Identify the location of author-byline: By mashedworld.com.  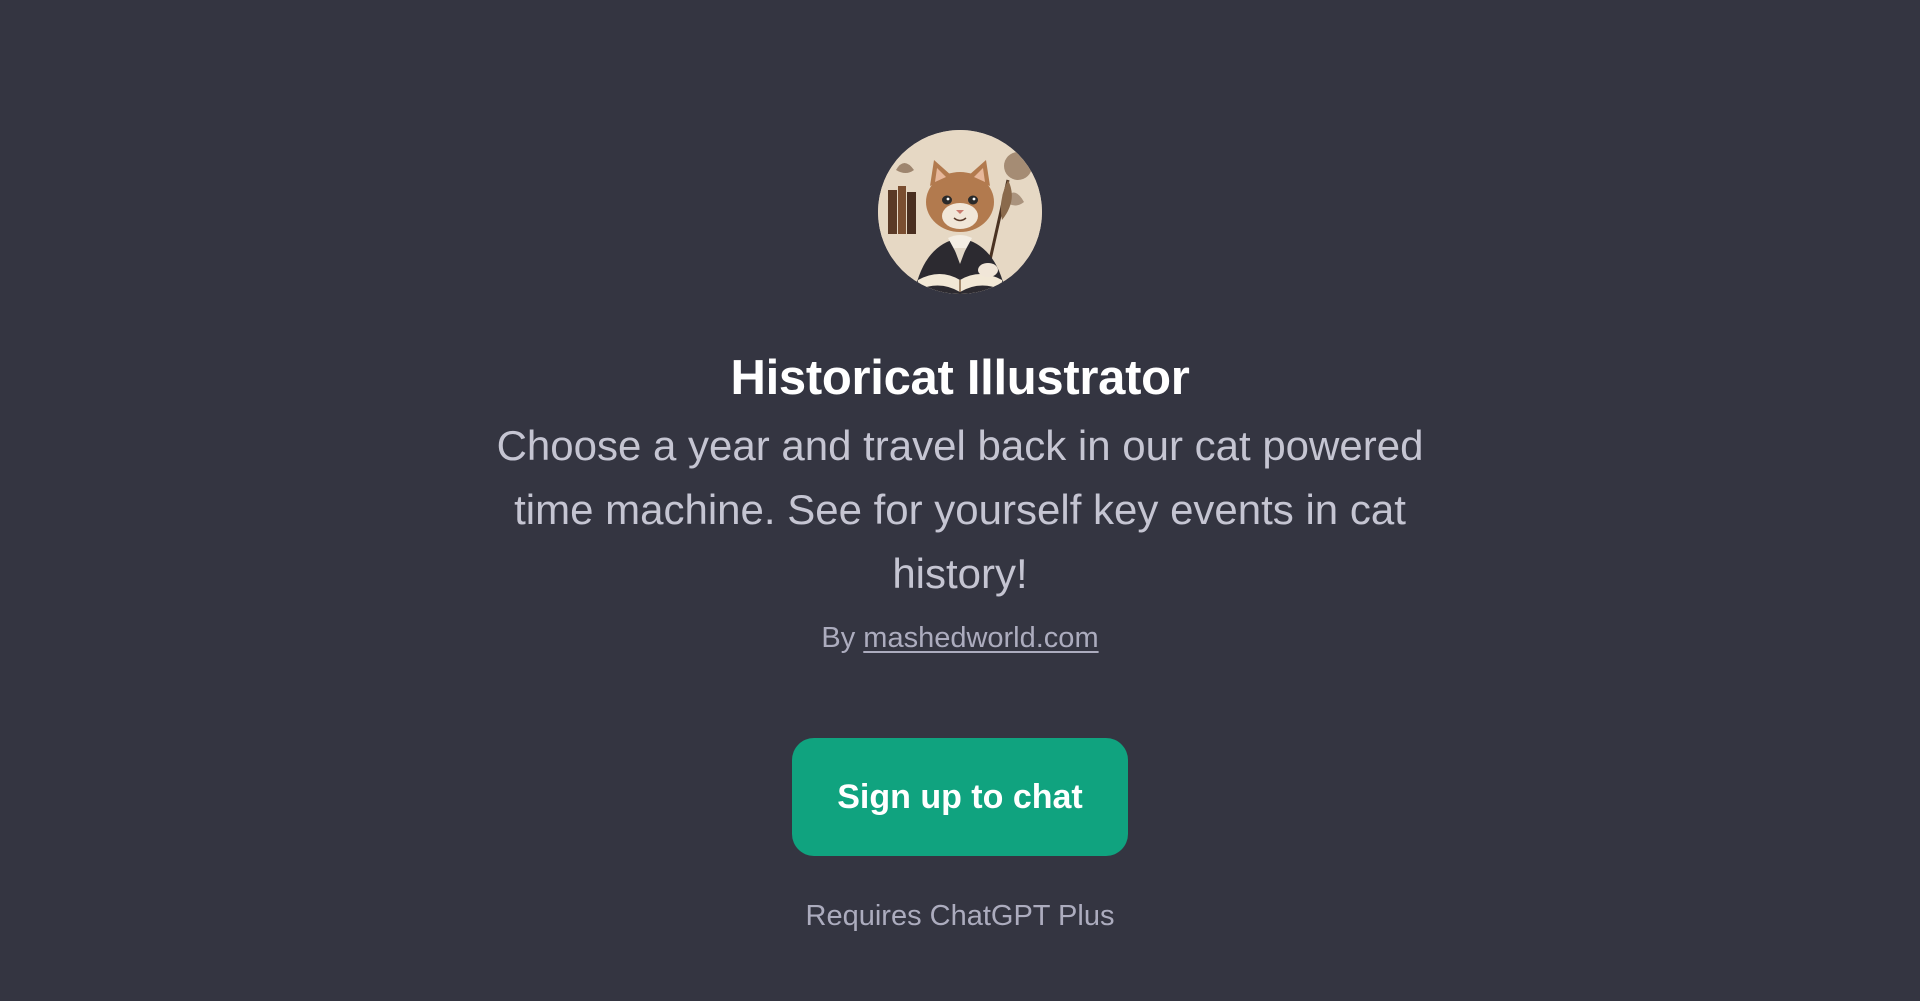
(959, 638).